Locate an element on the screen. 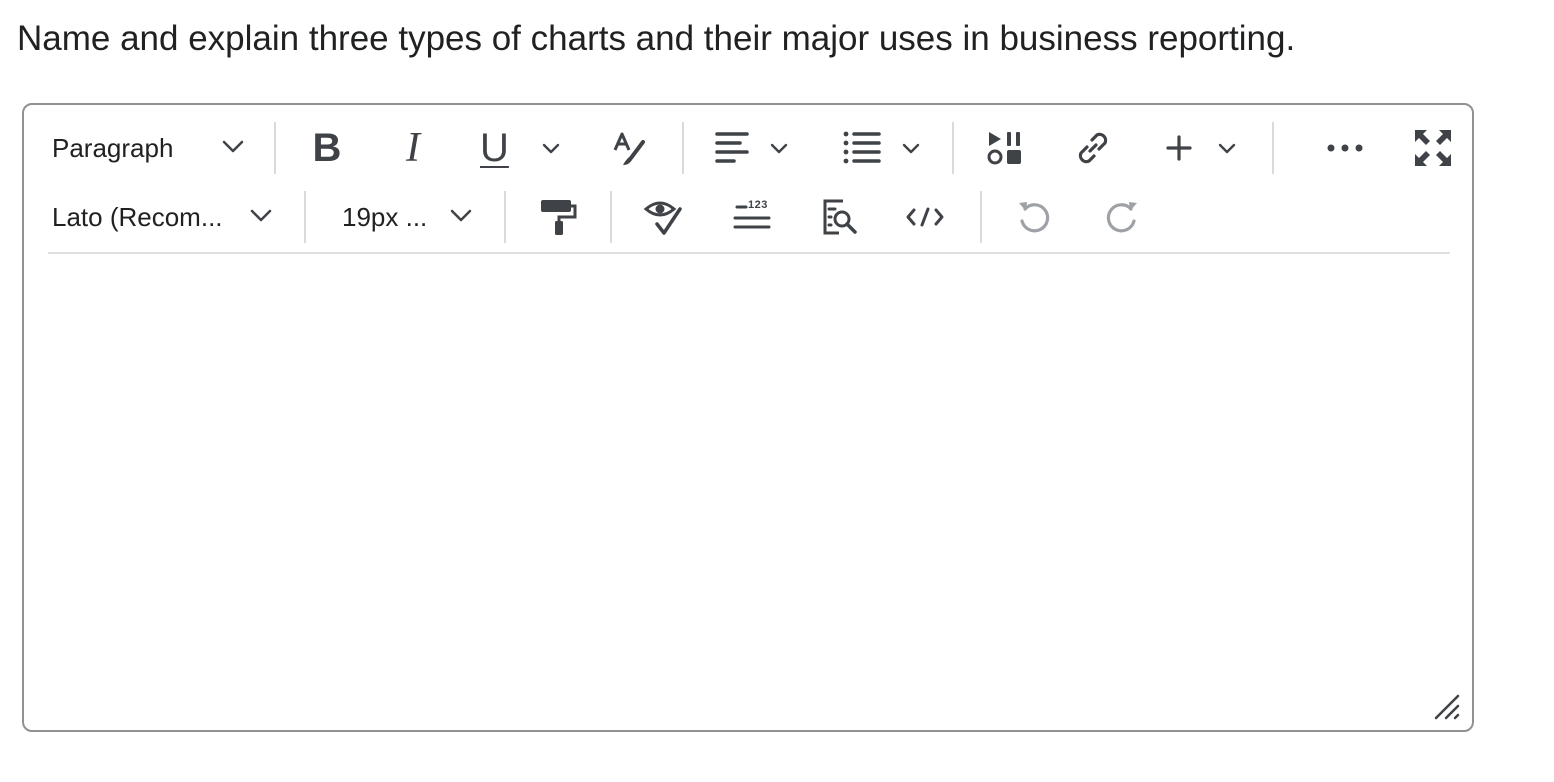  toolbar-divider is located at coordinates (749, 253).